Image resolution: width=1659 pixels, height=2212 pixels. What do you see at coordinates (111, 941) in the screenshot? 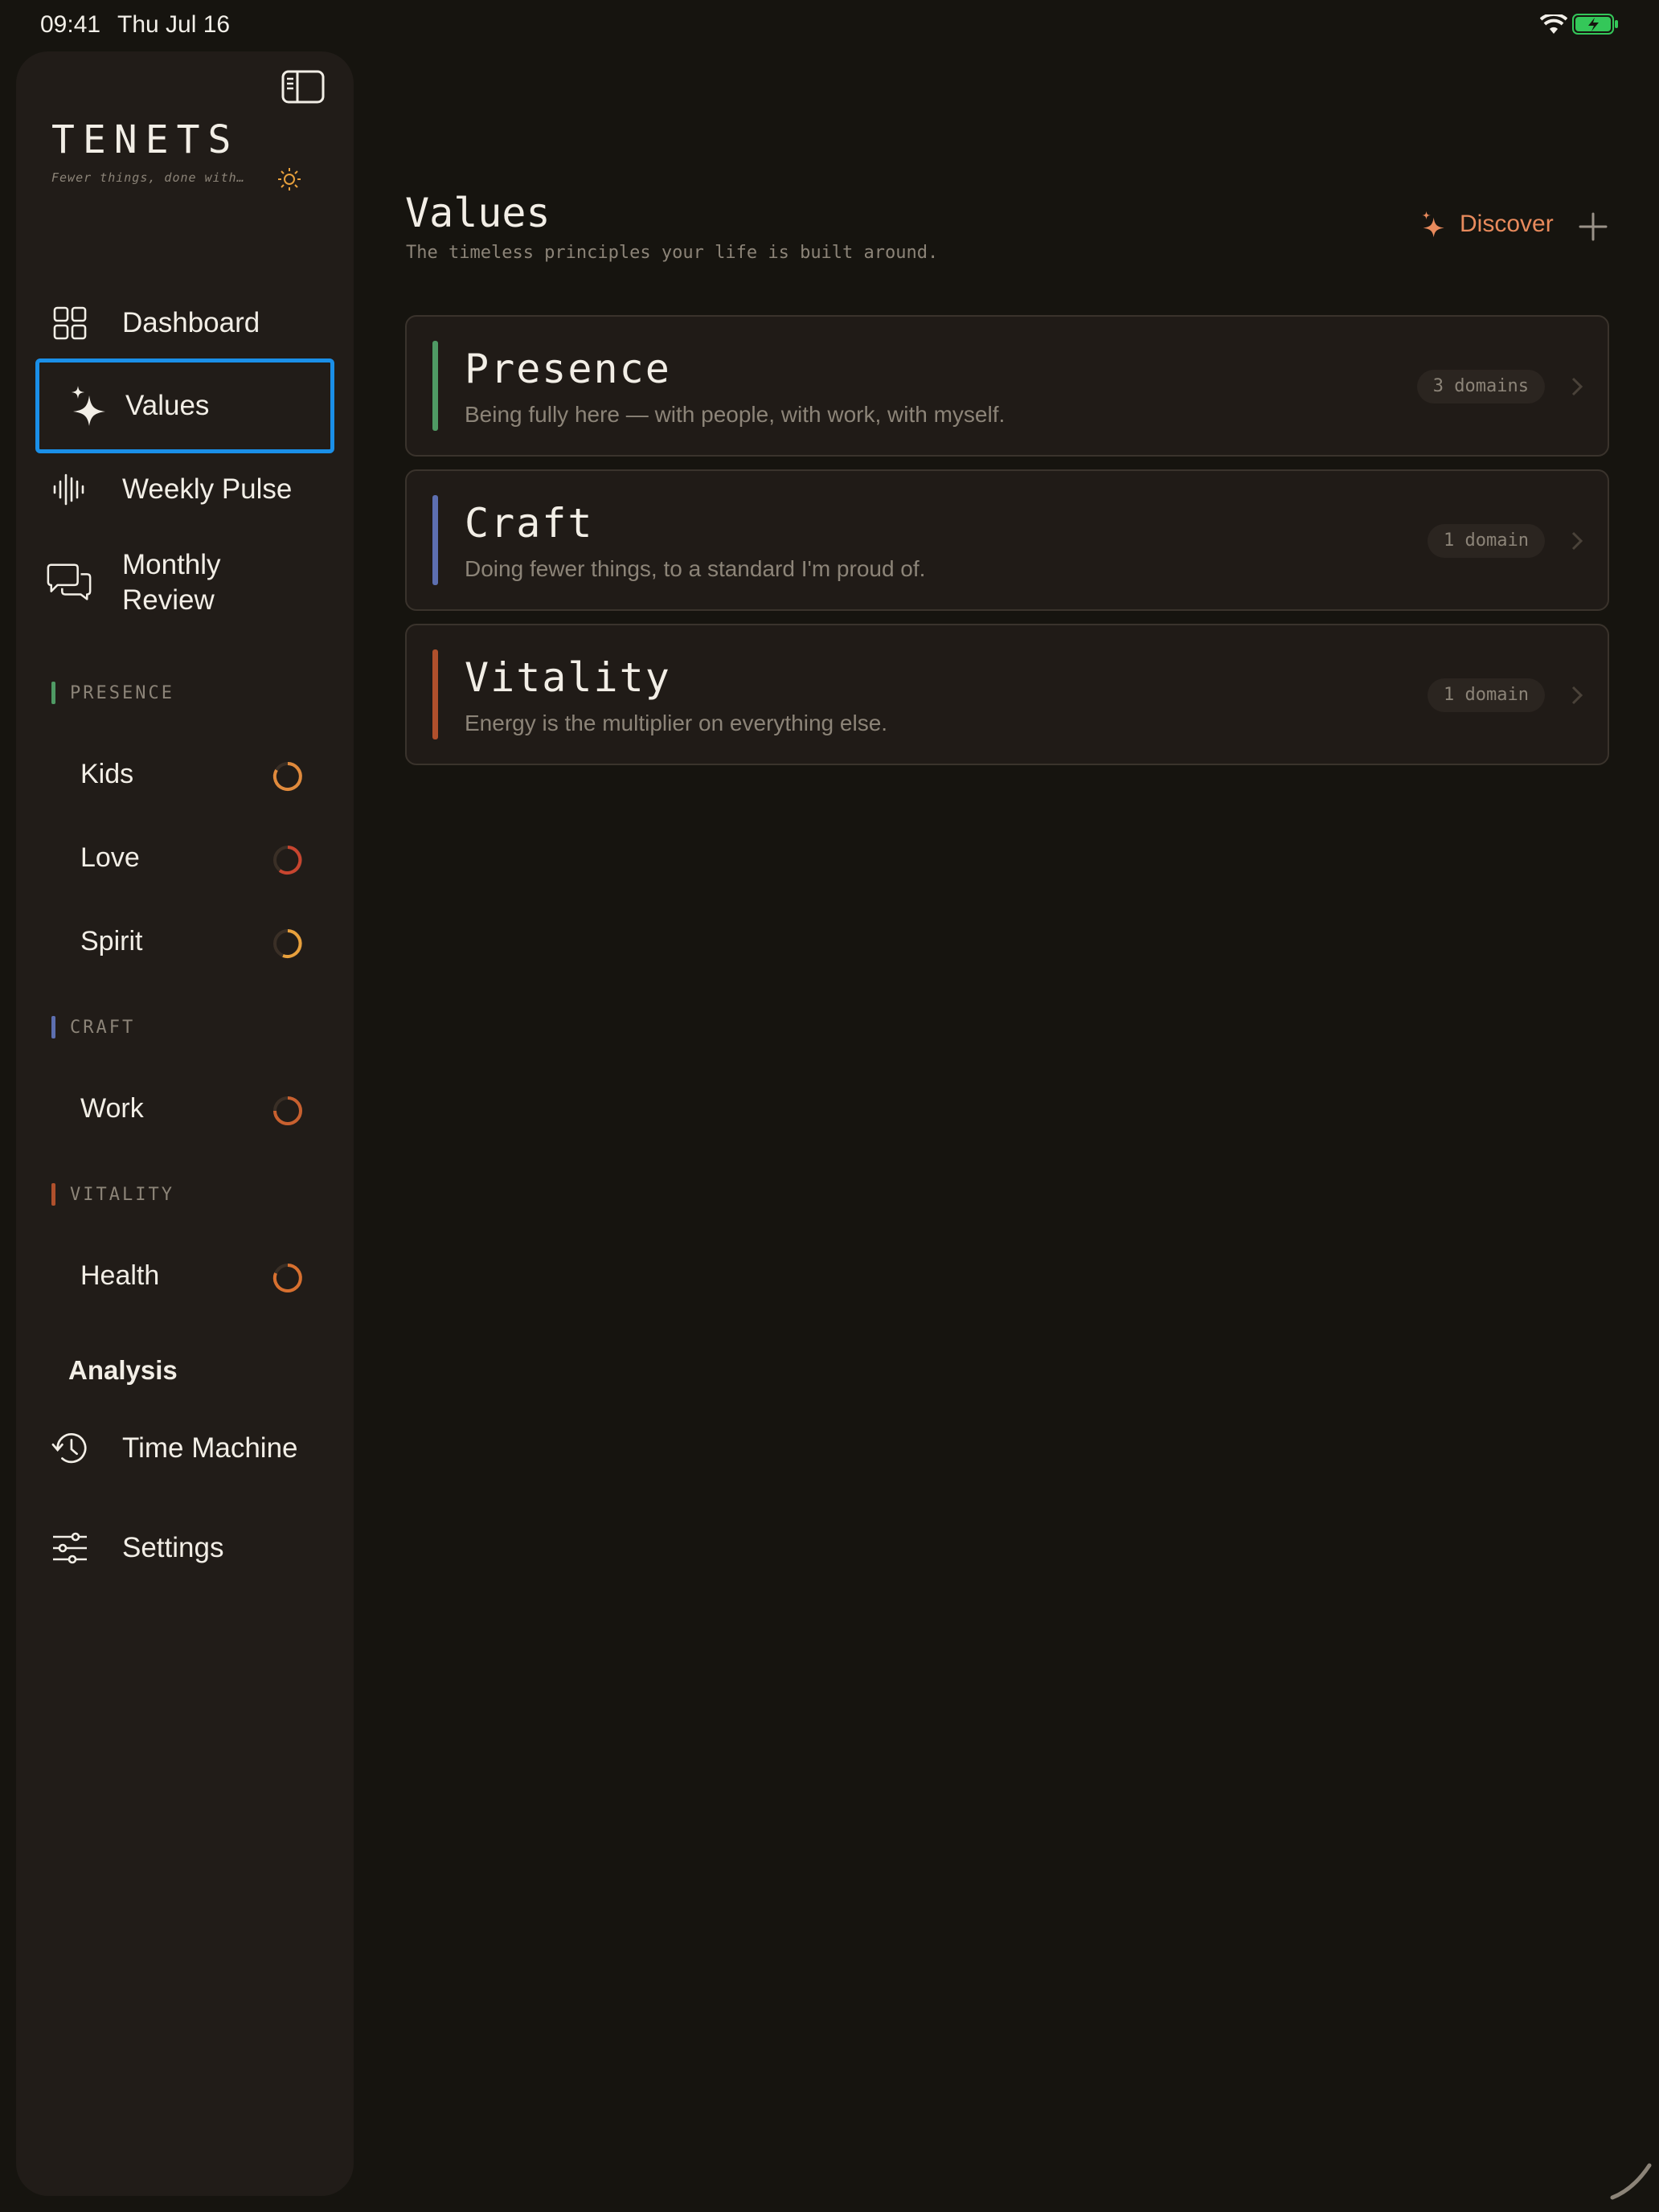
I see `domain-label: Spirit` at bounding box center [111, 941].